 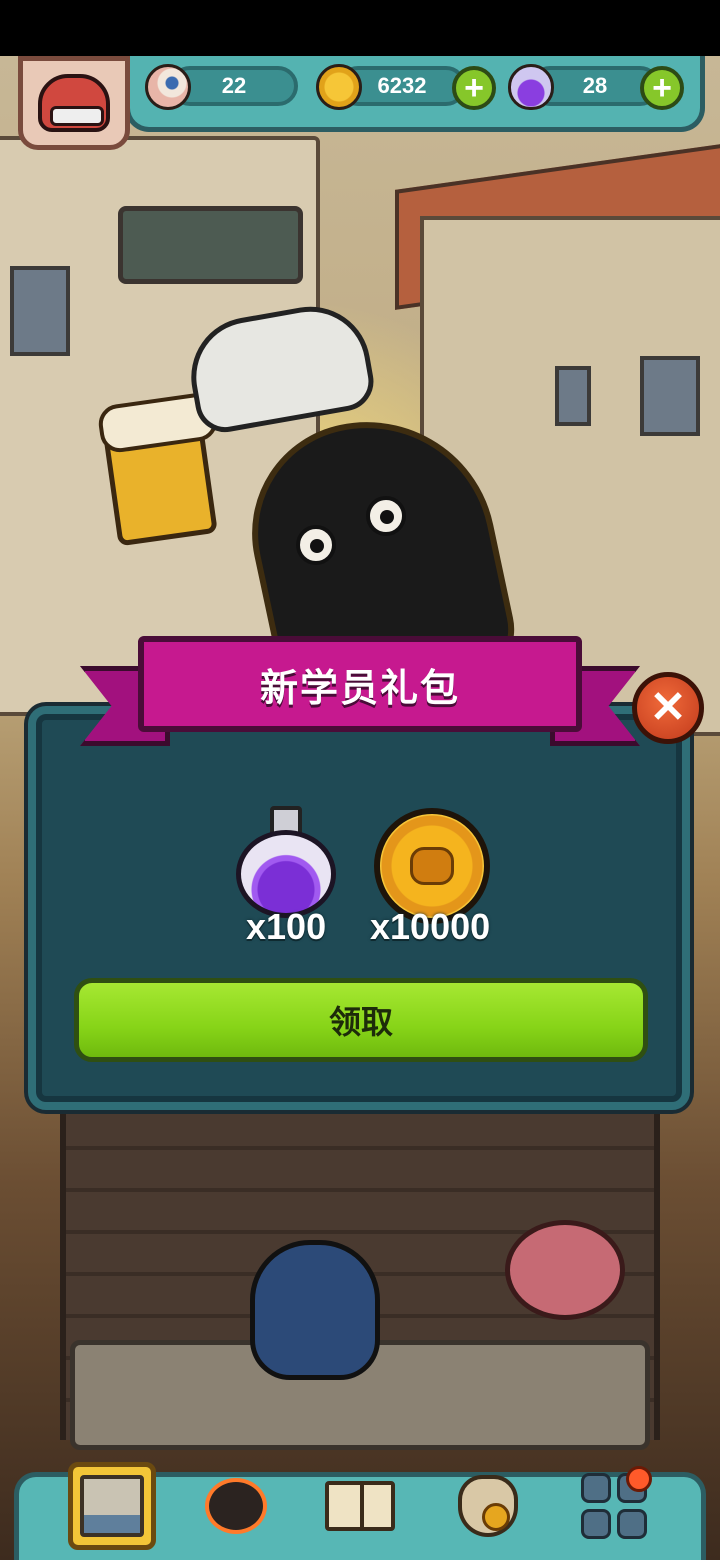 I want to click on reward-potion-quantity: x100, so click(x=286, y=926).